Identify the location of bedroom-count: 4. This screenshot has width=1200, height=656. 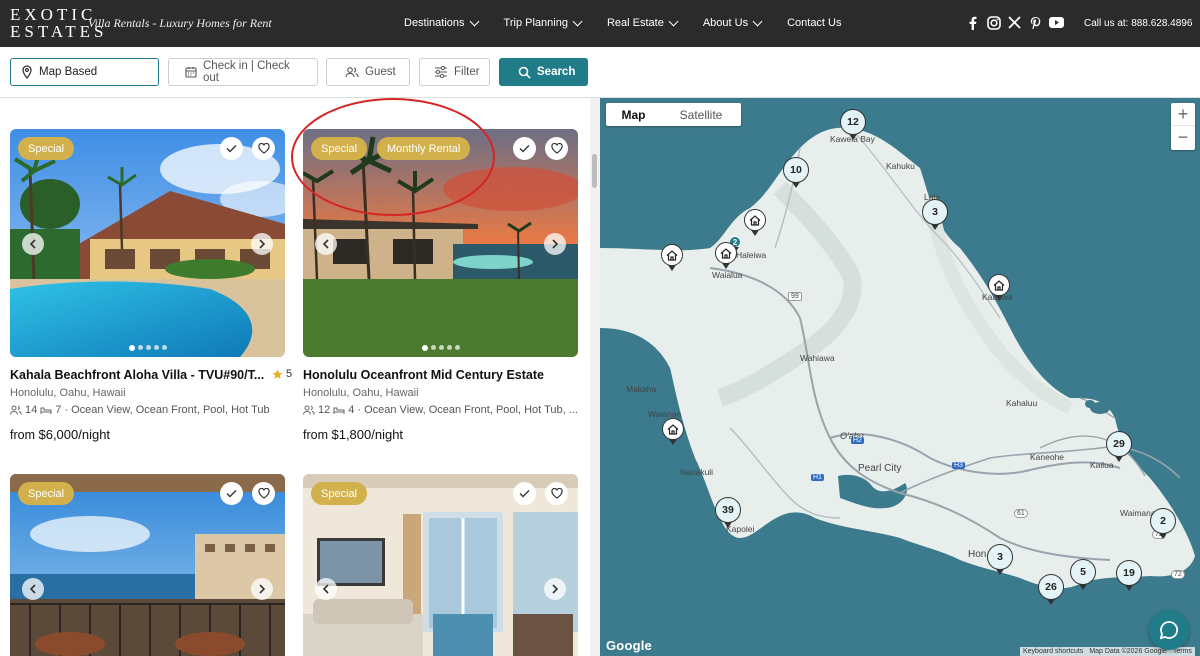
(351, 410).